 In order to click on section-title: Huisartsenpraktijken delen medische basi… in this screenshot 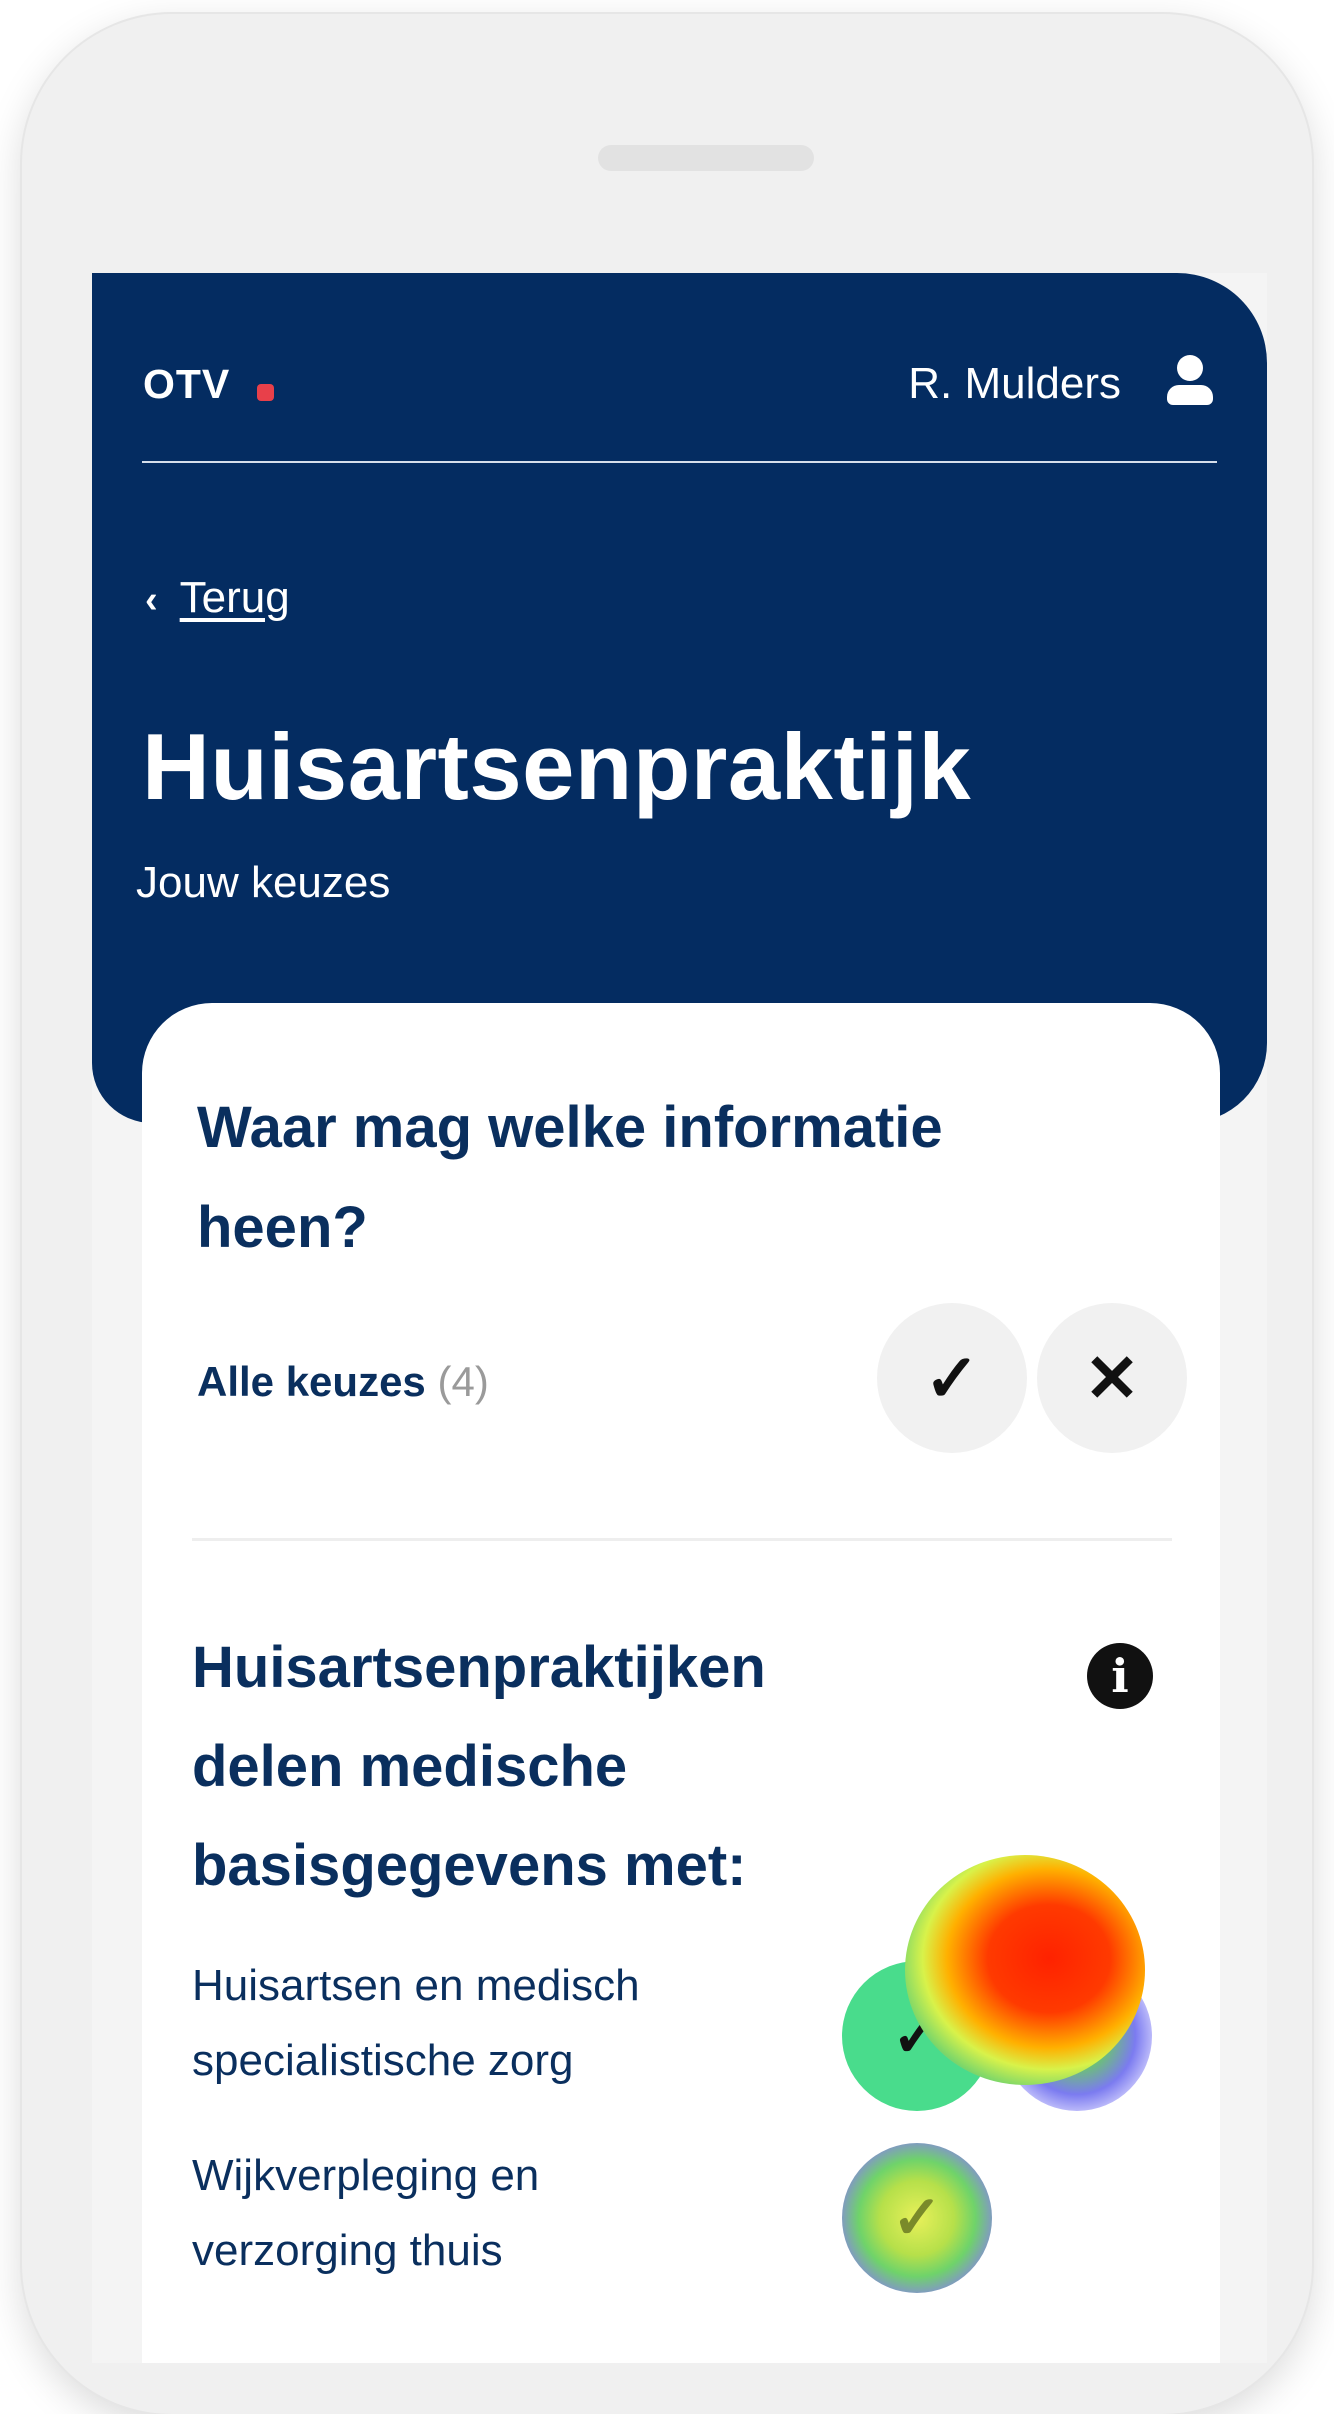, I will do `click(479, 1766)`.